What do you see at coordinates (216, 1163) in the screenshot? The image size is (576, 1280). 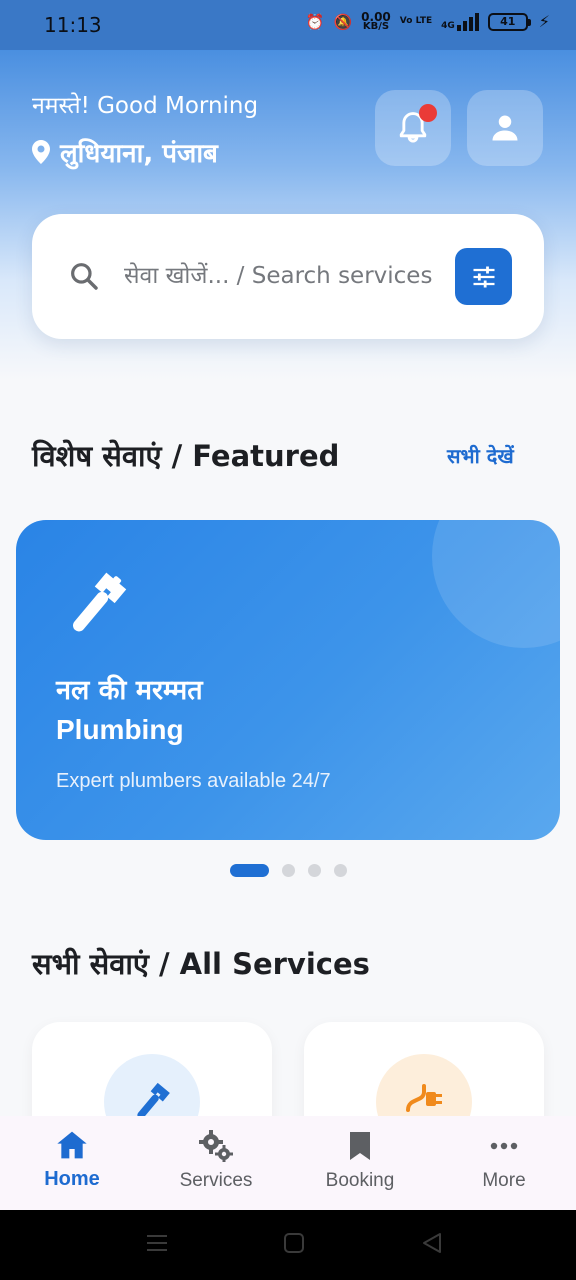 I see `nav-services: Services` at bounding box center [216, 1163].